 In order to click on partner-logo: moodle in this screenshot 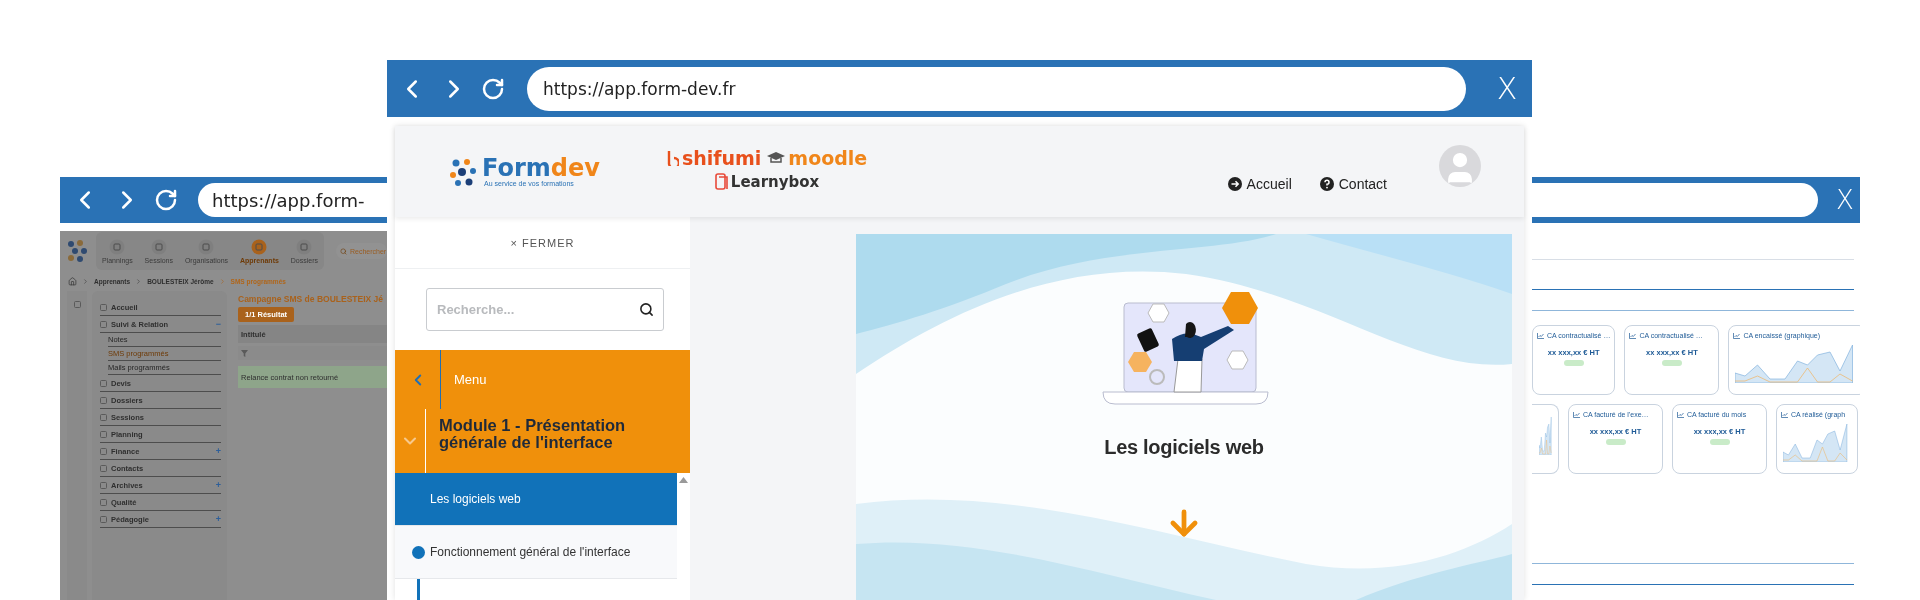, I will do `click(817, 157)`.